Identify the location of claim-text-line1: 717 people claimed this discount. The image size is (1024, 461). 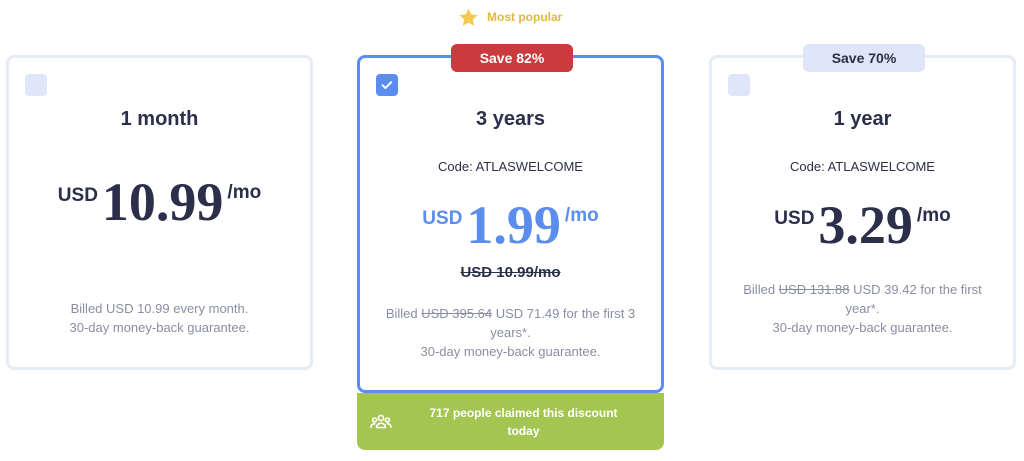
(523, 412).